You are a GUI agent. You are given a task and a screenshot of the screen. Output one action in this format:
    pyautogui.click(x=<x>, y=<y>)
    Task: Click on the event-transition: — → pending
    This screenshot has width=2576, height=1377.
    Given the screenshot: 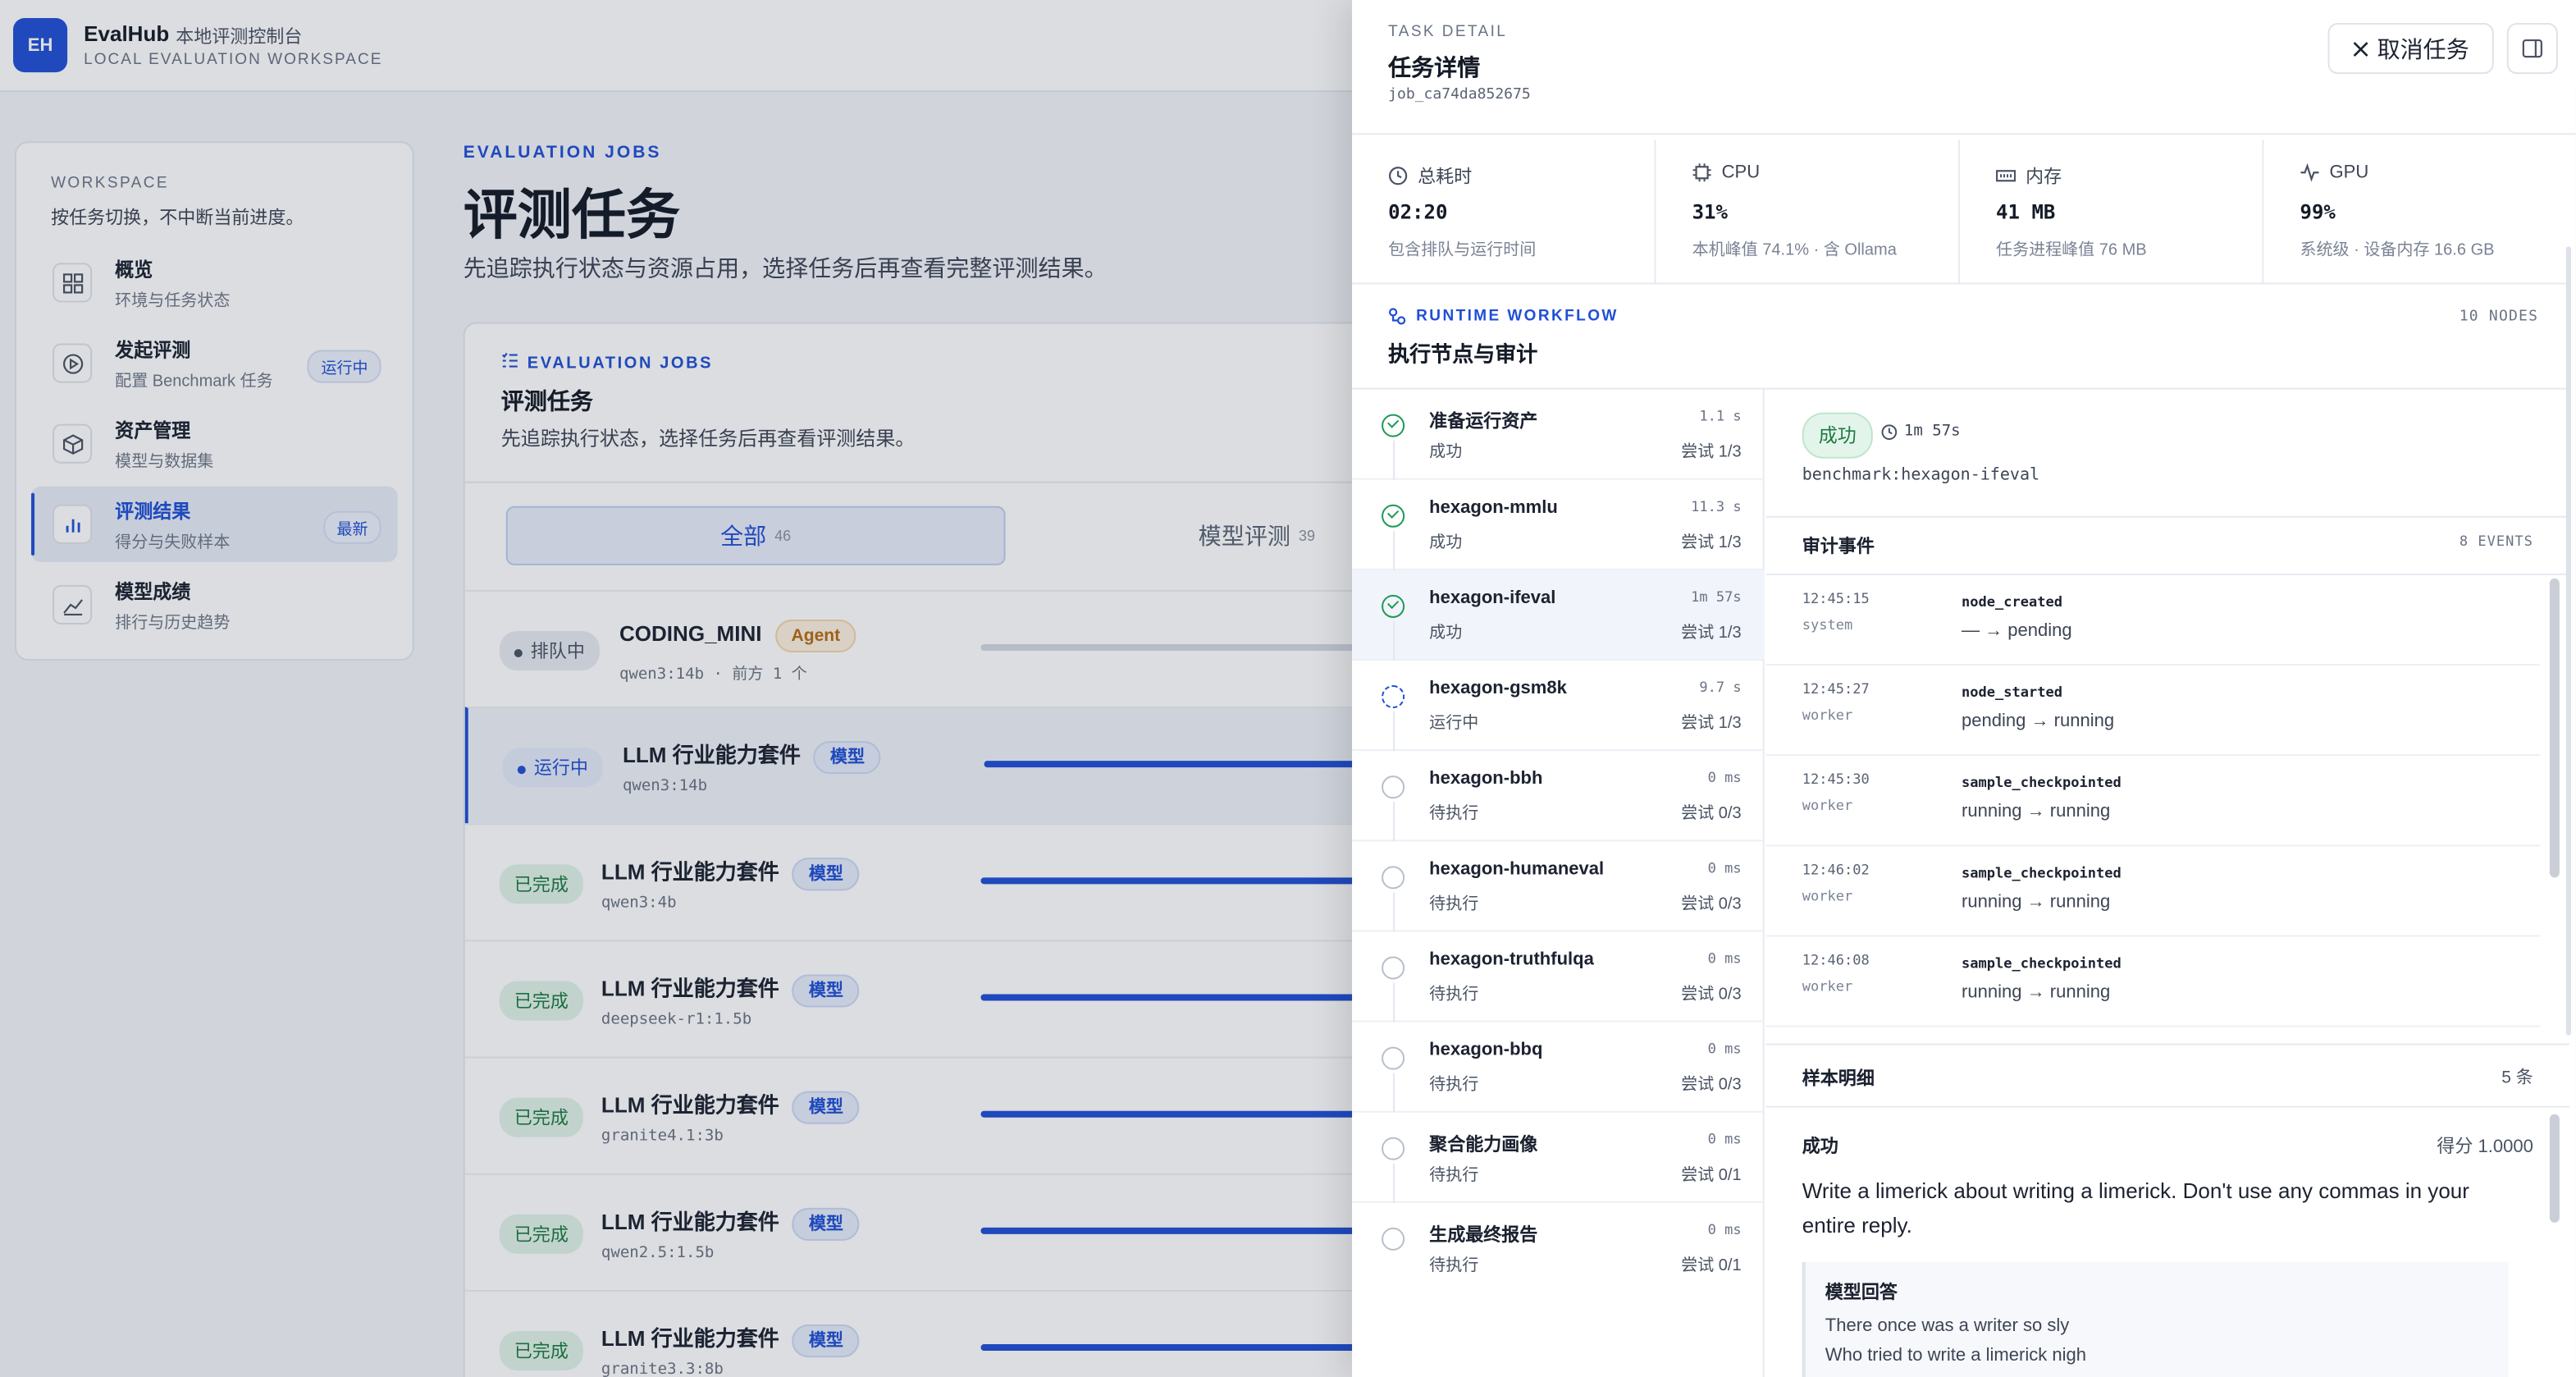 What is the action you would take?
    pyautogui.click(x=2016, y=630)
    